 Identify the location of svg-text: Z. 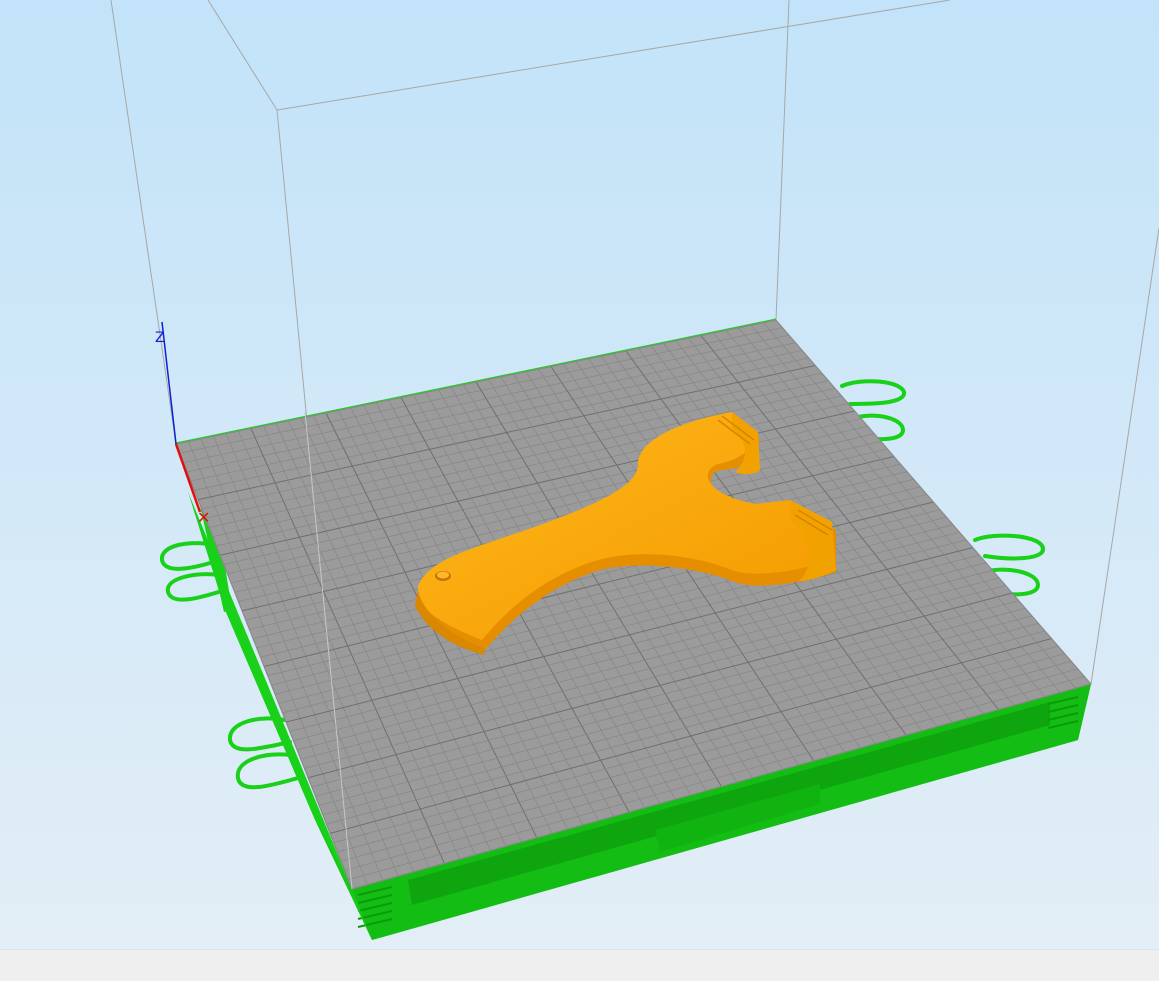
(160, 338).